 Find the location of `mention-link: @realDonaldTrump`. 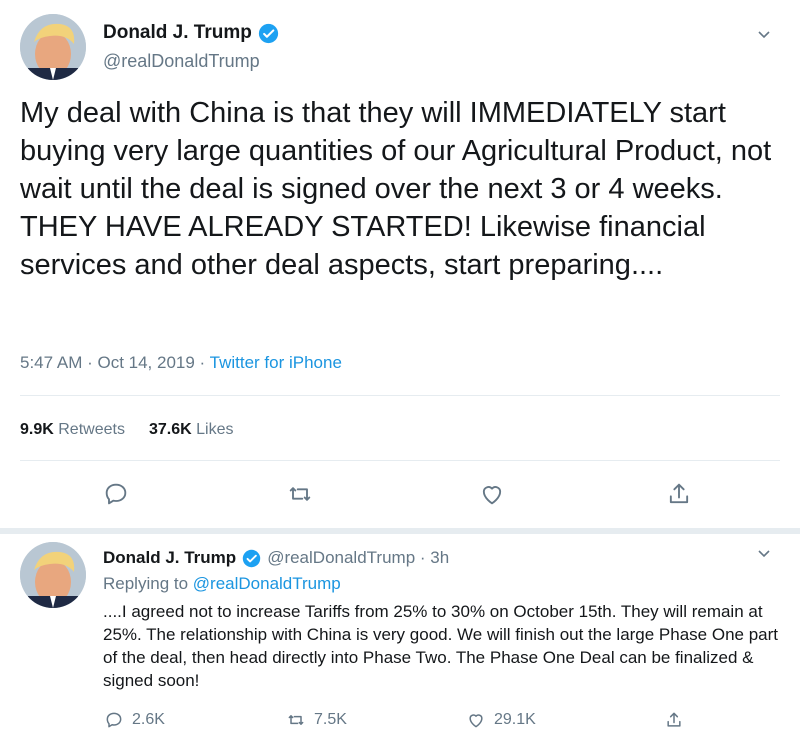

mention-link: @realDonaldTrump is located at coordinates (267, 583).